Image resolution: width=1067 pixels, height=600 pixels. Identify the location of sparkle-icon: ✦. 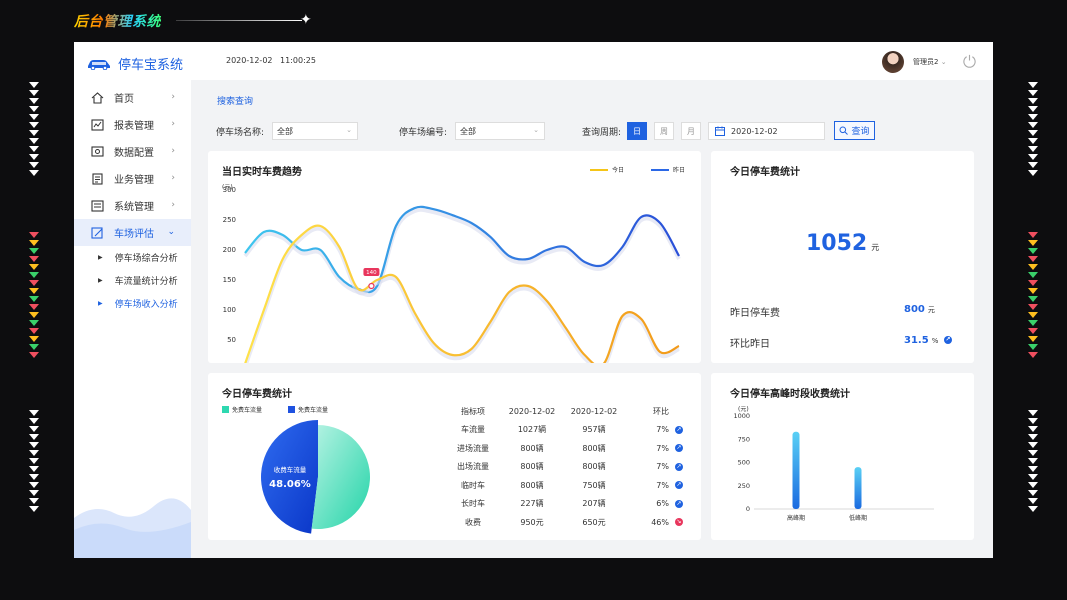
(306, 20).